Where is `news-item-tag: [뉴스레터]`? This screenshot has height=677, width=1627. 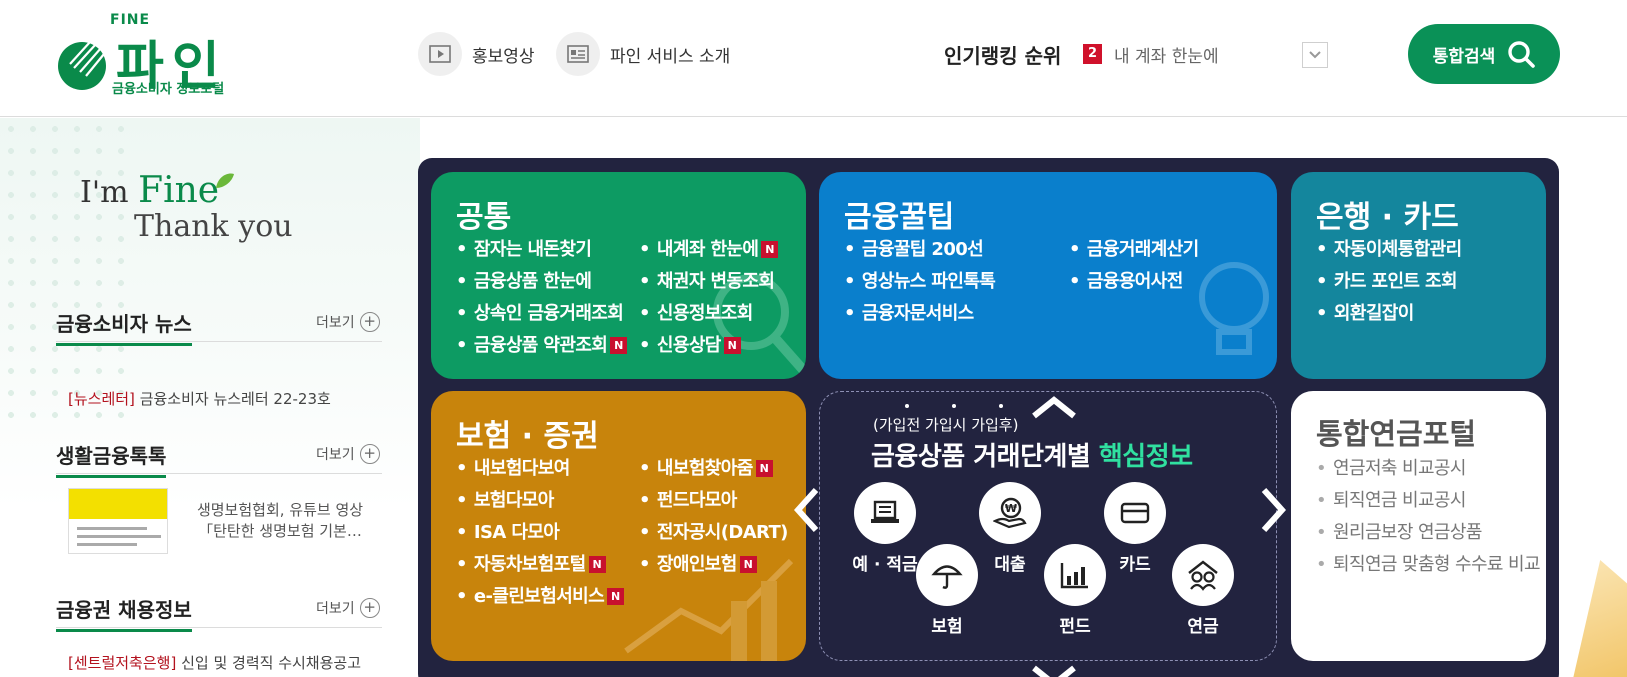
news-item-tag: [뉴스레터] is located at coordinates (101, 399).